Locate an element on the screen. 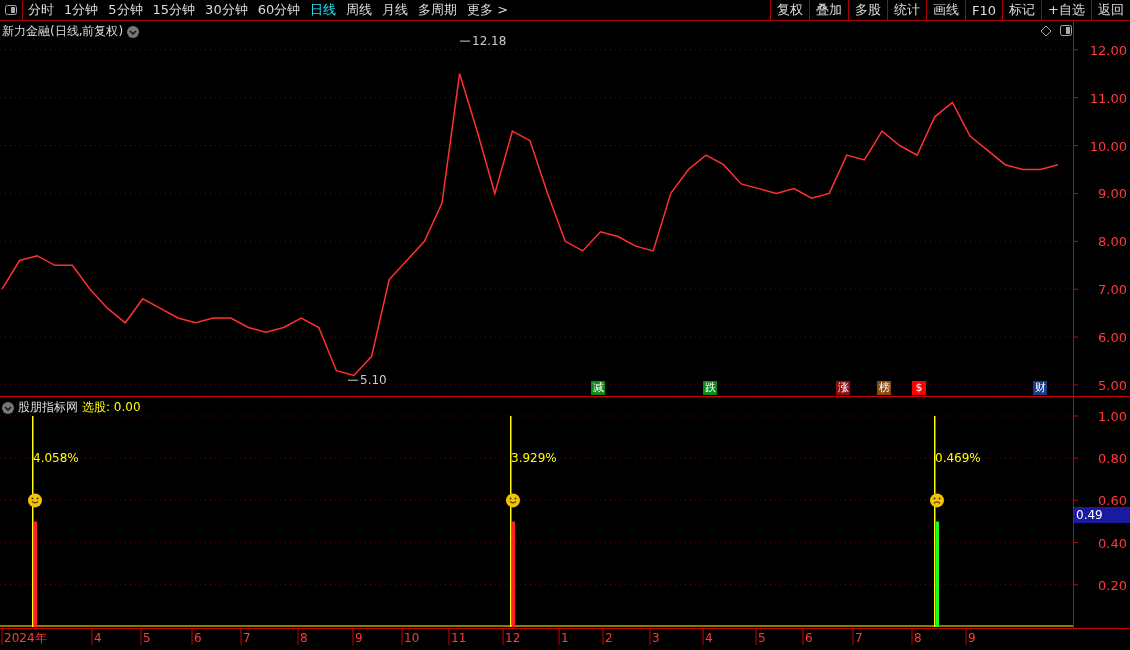 The width and height of the screenshot is (1130, 650). axis-label: 0.60 is located at coordinates (1112, 501).